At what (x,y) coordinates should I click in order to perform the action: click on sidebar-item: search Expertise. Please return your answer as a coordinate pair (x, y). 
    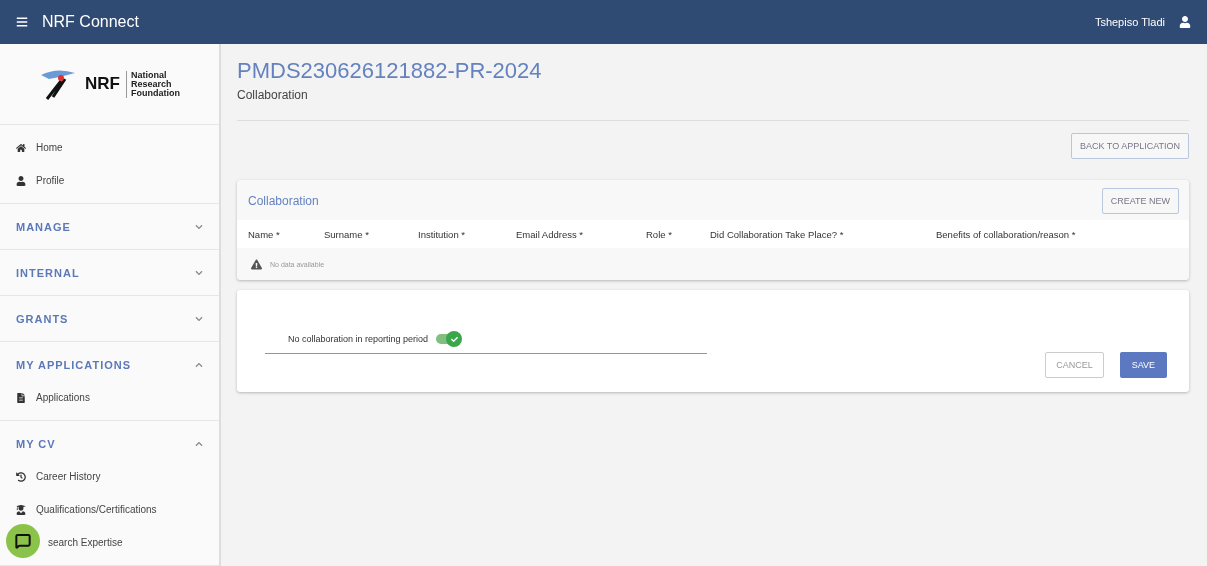
    Looking at the image, I should click on (109, 542).